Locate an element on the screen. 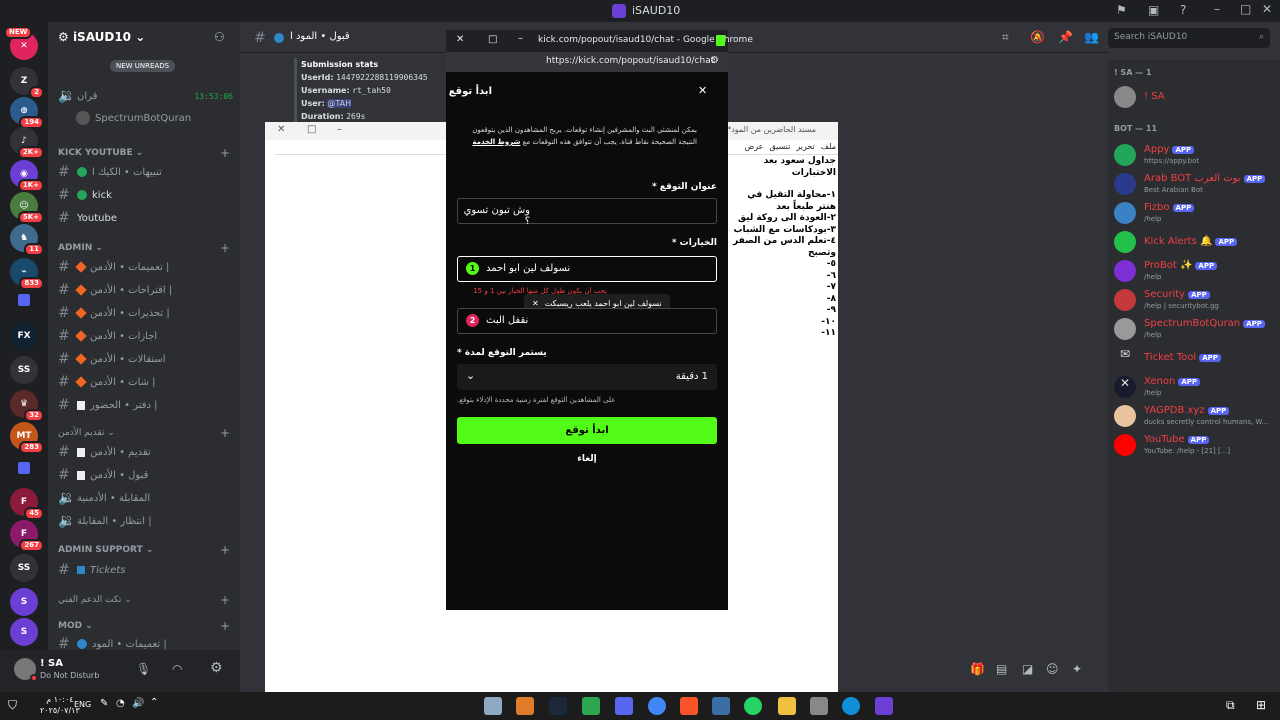 The height and width of the screenshot is (720, 1280). server-icon: ♞ 11 is located at coordinates (27, 240).